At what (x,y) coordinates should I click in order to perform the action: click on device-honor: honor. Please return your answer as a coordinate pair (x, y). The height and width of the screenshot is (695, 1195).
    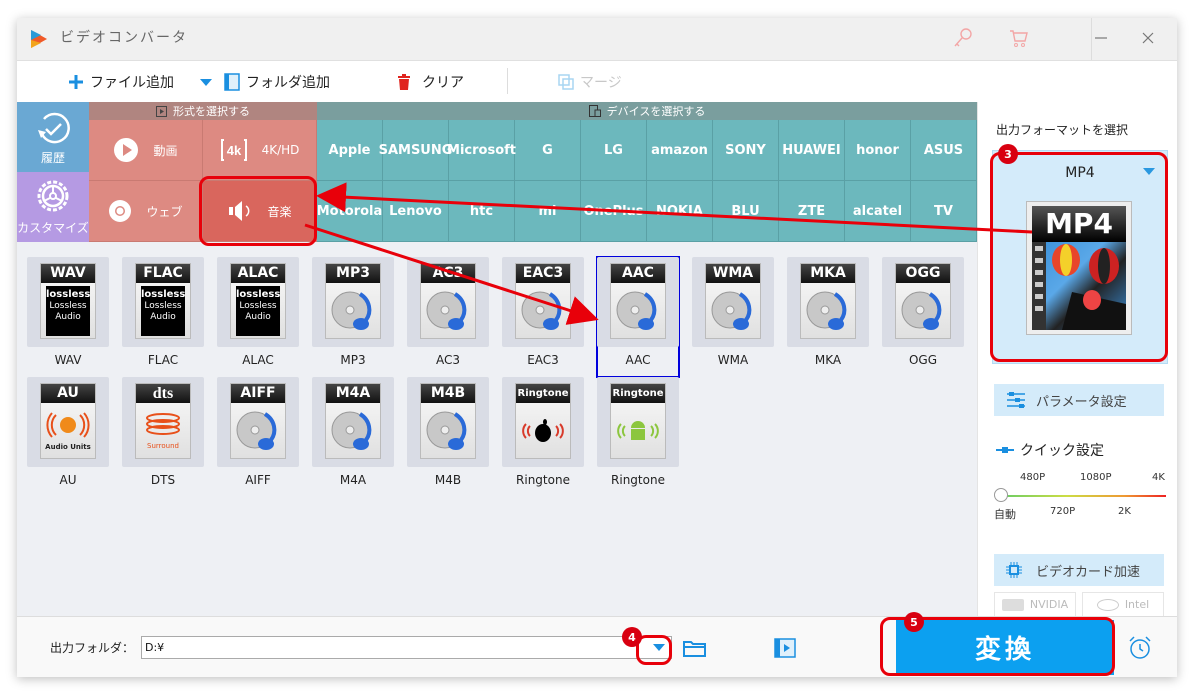
    Looking at the image, I should click on (878, 150).